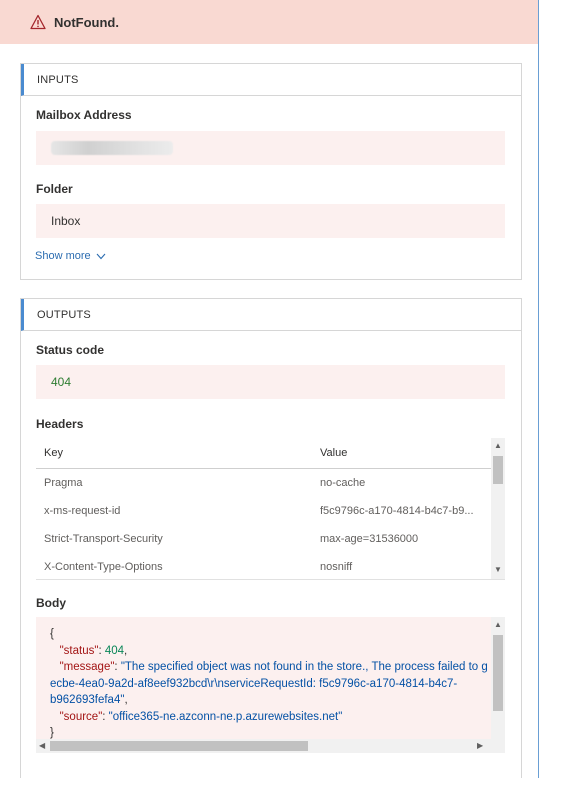 This screenshot has height=793, width=562. Describe the element at coordinates (79, 650) in the screenshot. I see `json-key: "status"` at that location.